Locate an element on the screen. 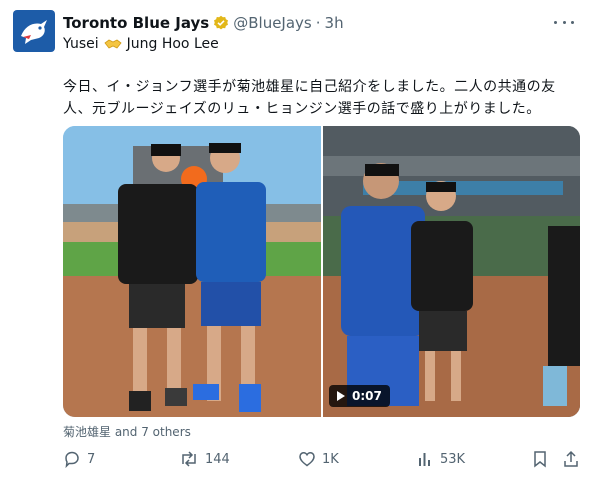 The image size is (594, 480). video-duration-badge: 0:07 is located at coordinates (359, 396).